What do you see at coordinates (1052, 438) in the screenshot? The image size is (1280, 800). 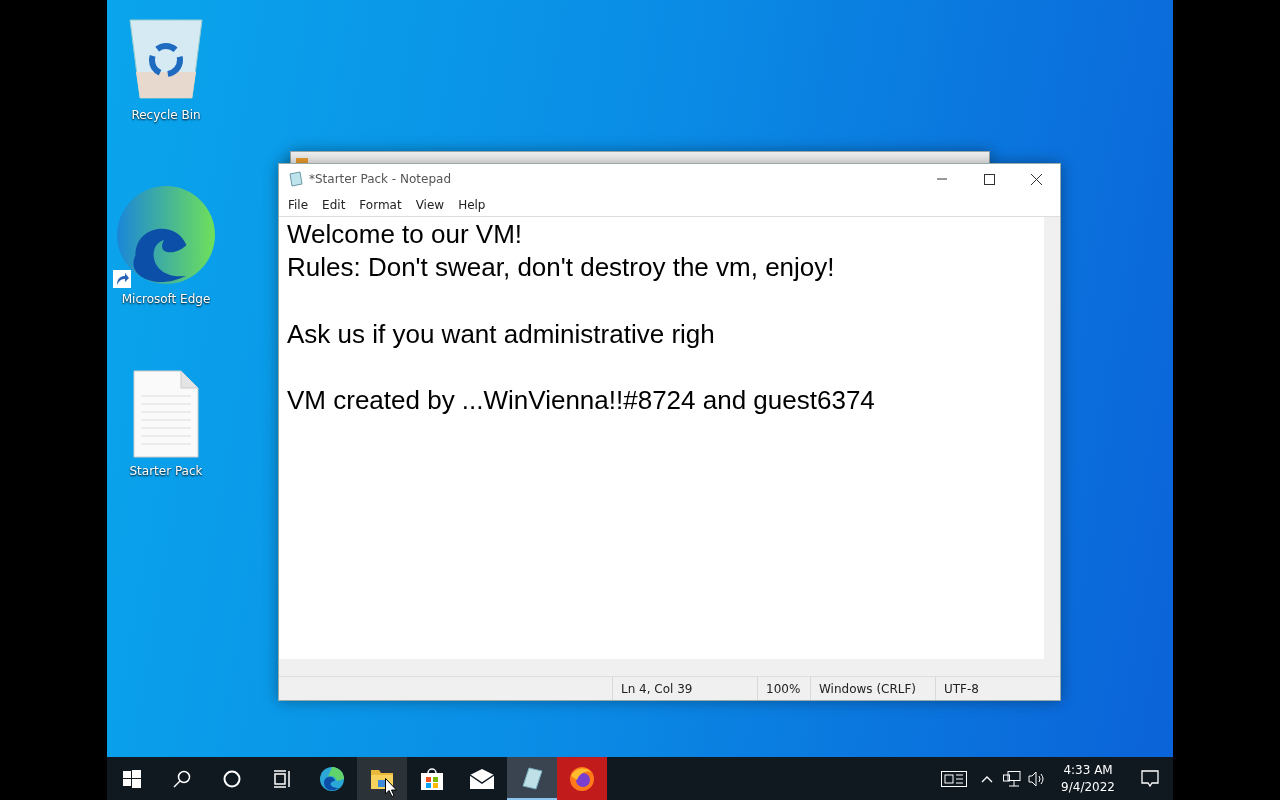 I see `vertical-scrollbar` at bounding box center [1052, 438].